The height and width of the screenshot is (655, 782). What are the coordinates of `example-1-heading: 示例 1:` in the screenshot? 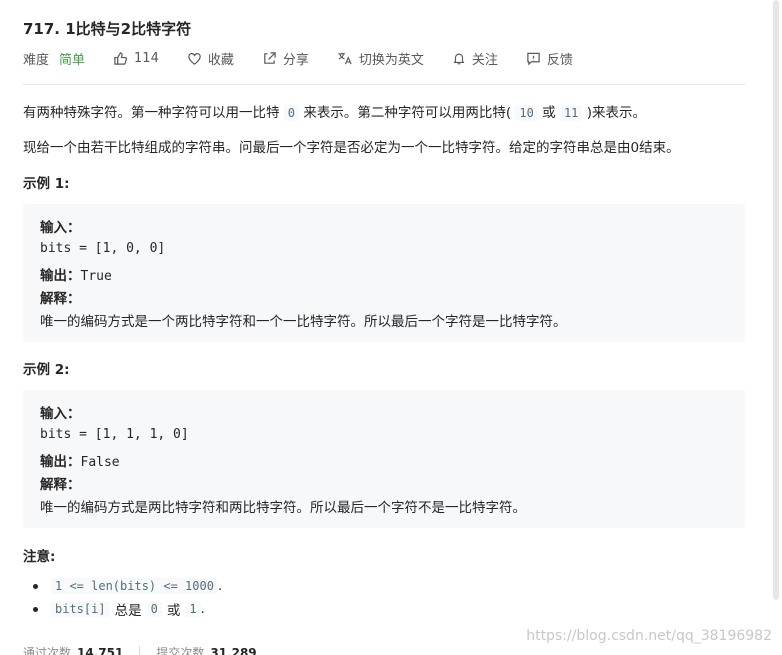 It's located at (46, 184).